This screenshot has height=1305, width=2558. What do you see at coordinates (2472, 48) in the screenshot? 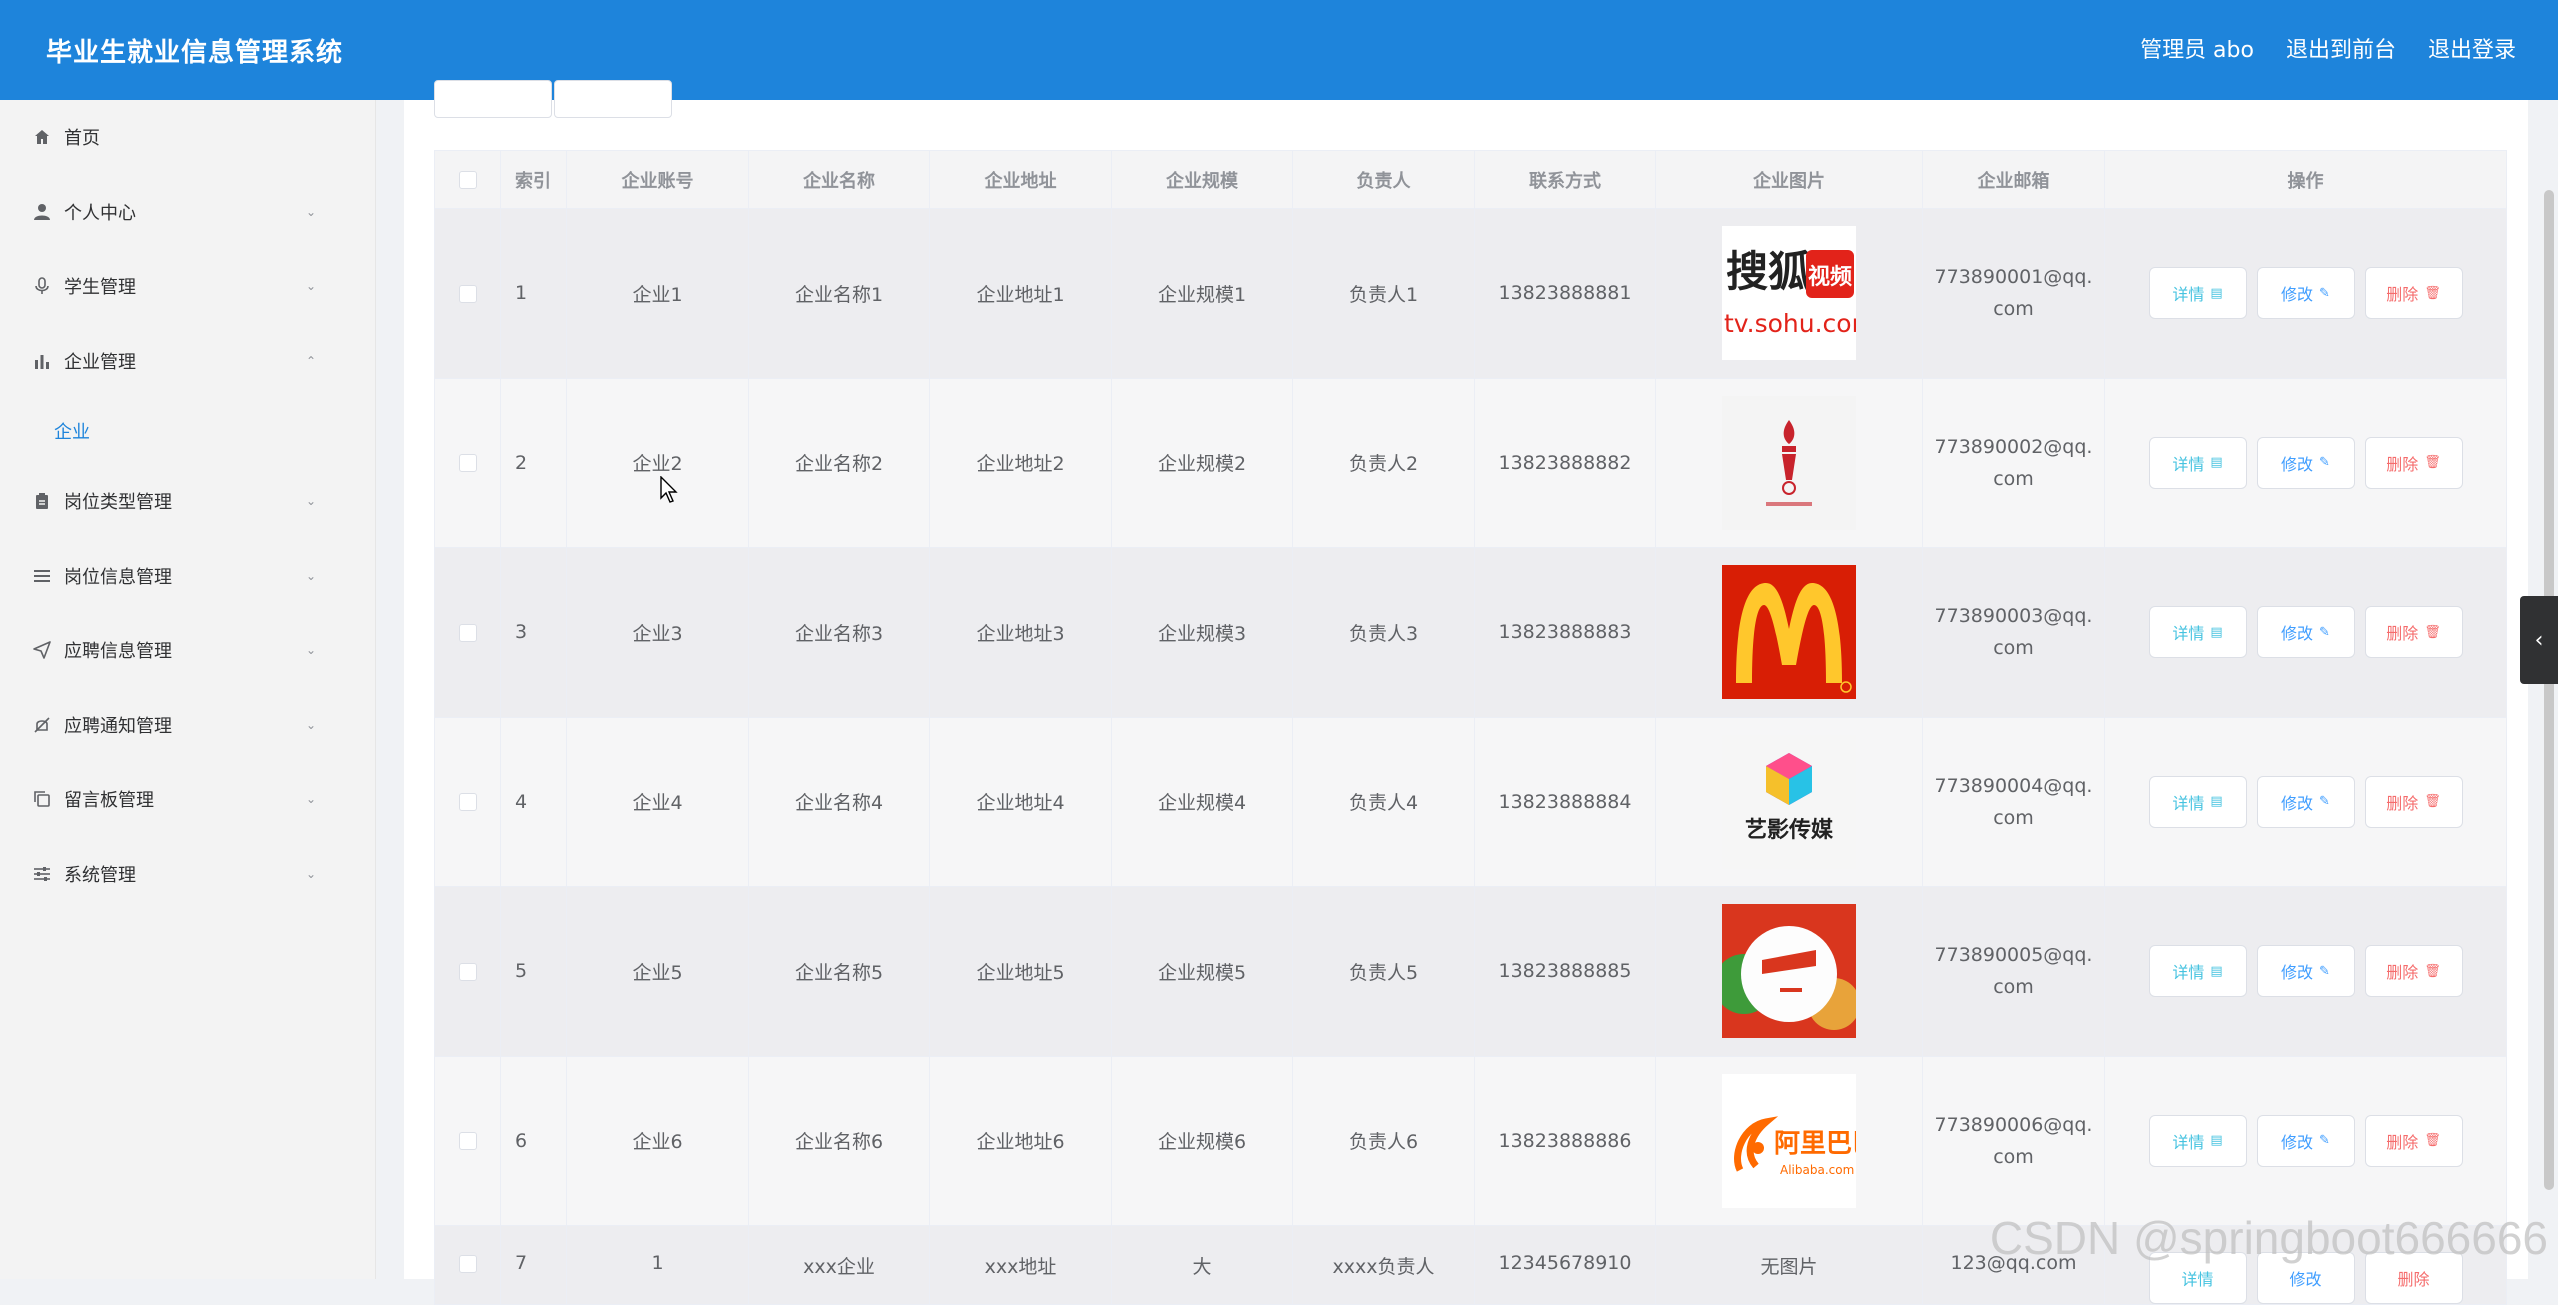
I see `logout-link: 退出登录` at bounding box center [2472, 48].